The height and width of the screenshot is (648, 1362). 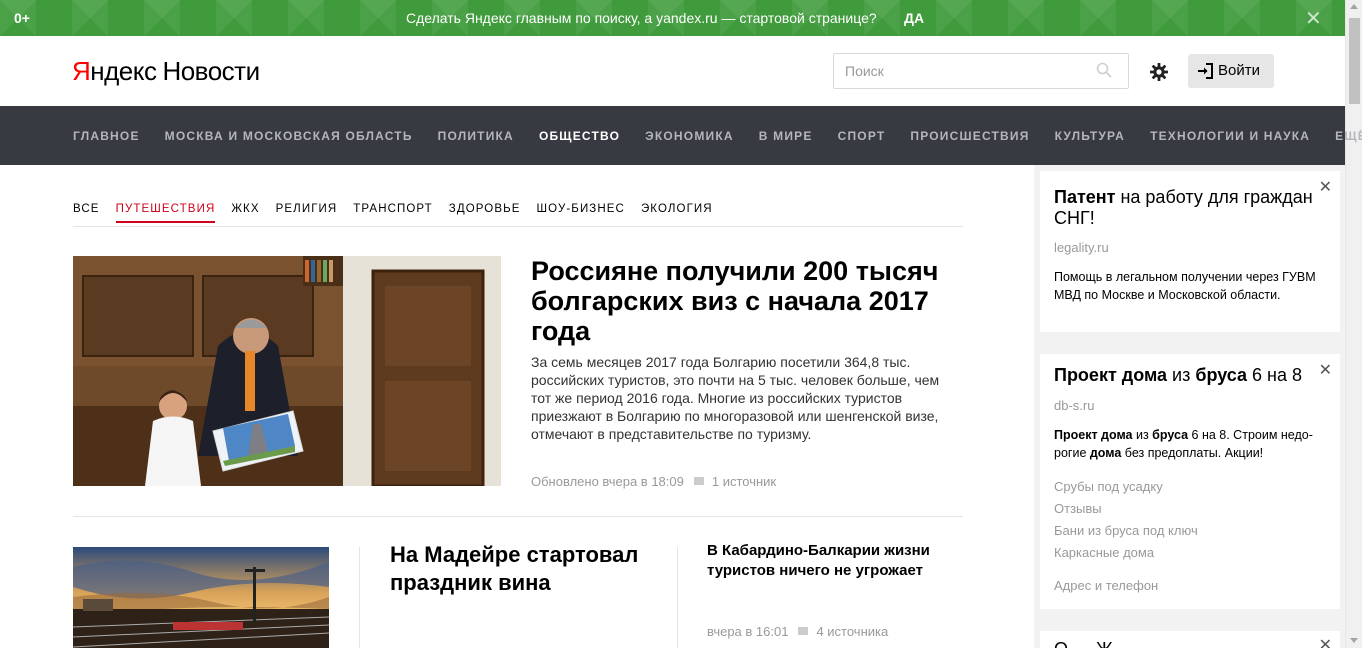 I want to click on nav-item-economy: ЭКОНОМИКА, so click(x=689, y=136).